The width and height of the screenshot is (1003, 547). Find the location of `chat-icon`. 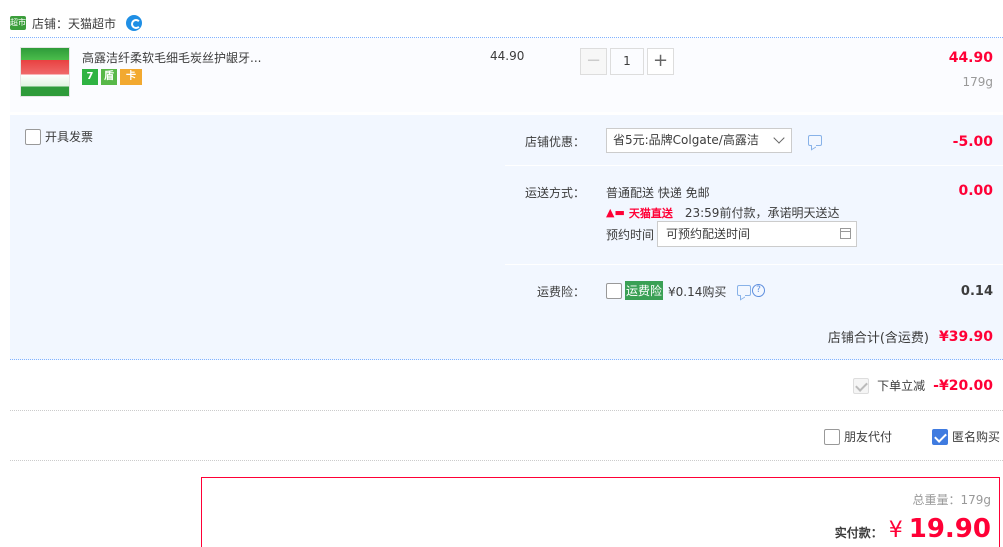

chat-icon is located at coordinates (134, 23).